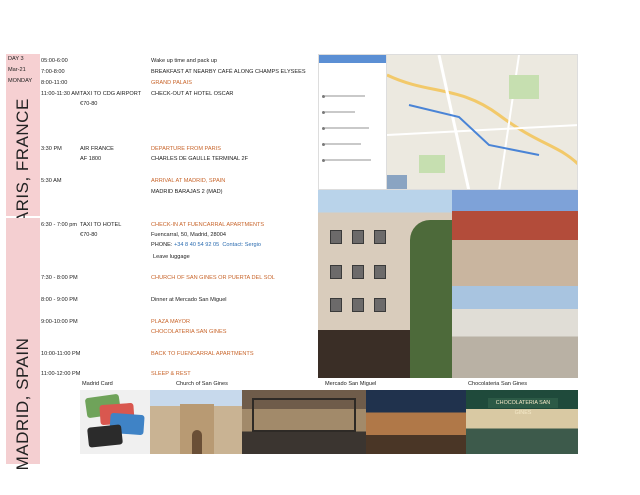  What do you see at coordinates (22, 404) in the screenshot?
I see `madrid-section-label: MADRID, SPAIN` at bounding box center [22, 404].